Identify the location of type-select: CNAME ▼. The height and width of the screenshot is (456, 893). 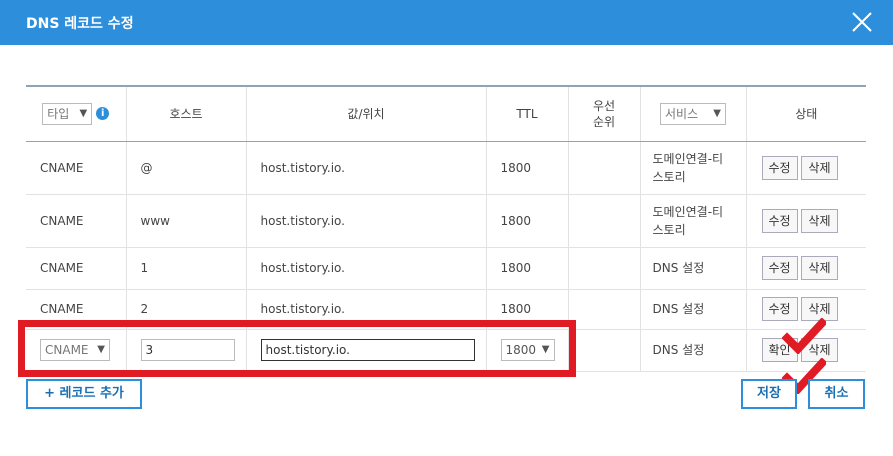
(75, 350).